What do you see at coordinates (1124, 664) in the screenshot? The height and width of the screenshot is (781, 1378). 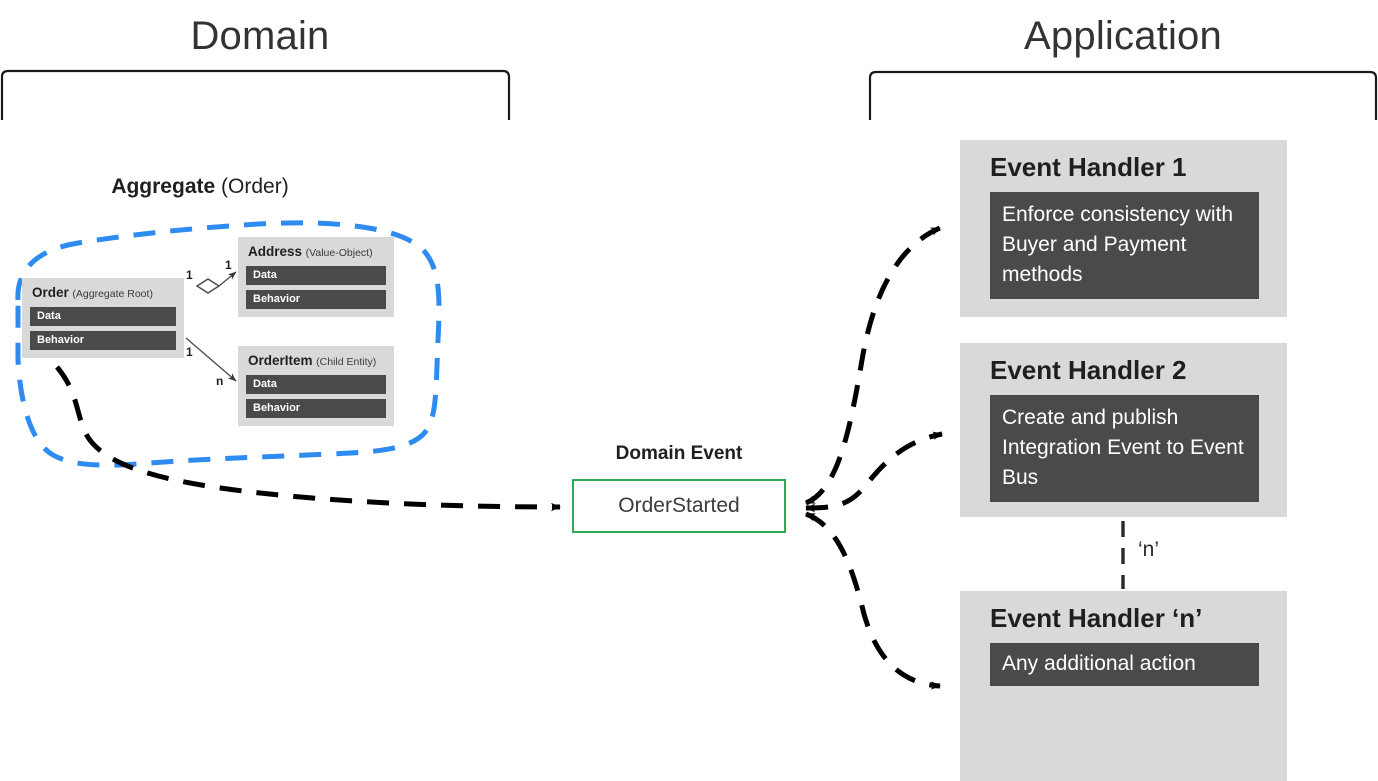 I see `event-handler-n-body: Any additional action` at bounding box center [1124, 664].